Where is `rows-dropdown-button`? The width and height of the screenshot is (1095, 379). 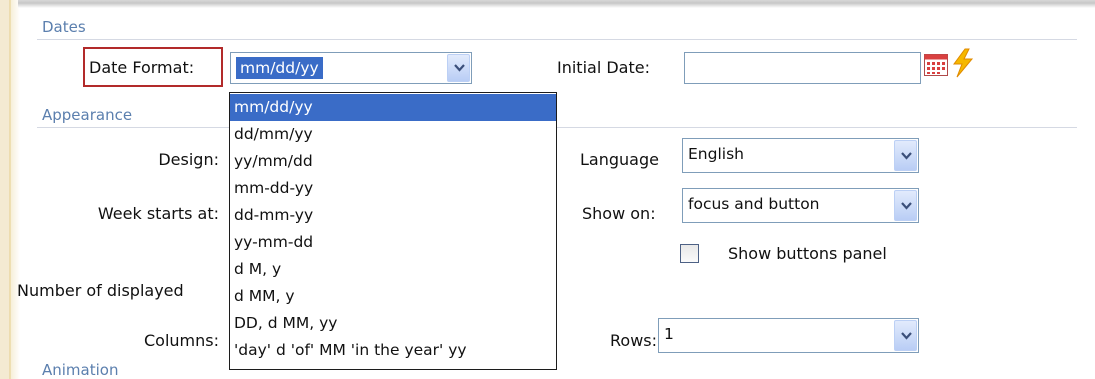
rows-dropdown-button is located at coordinates (905, 335).